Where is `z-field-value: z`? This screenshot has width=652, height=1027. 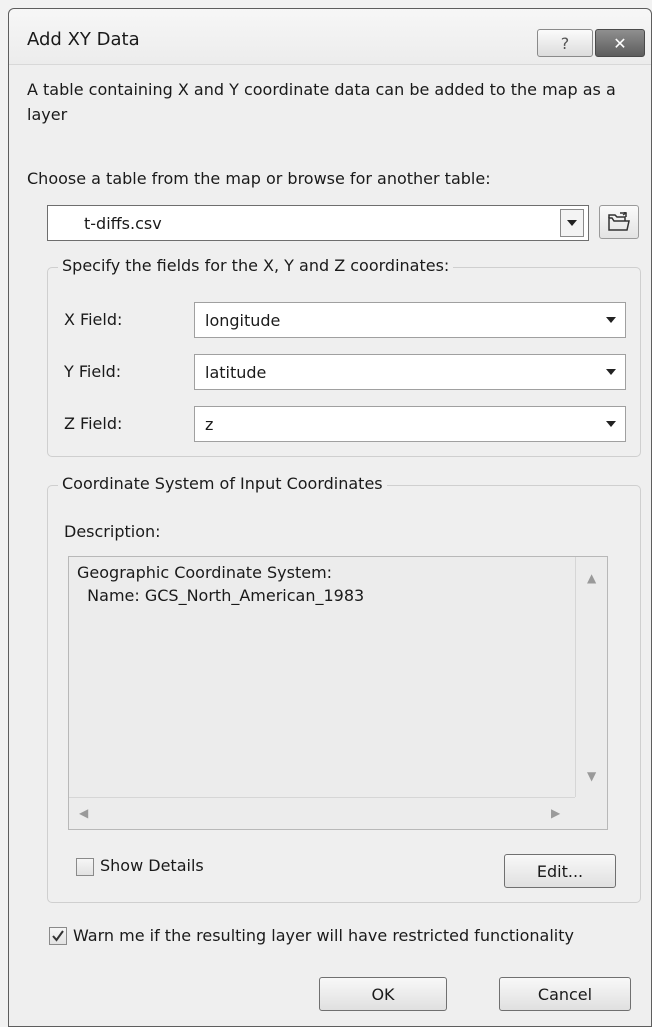
z-field-value: z is located at coordinates (209, 424).